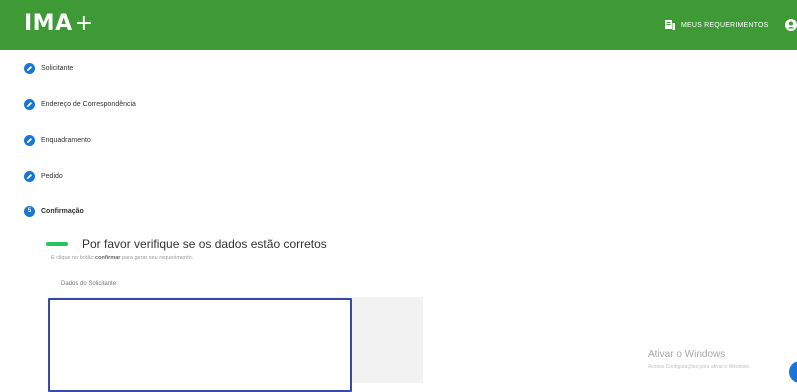  I want to click on step-label: Enquadramento, so click(66, 140).